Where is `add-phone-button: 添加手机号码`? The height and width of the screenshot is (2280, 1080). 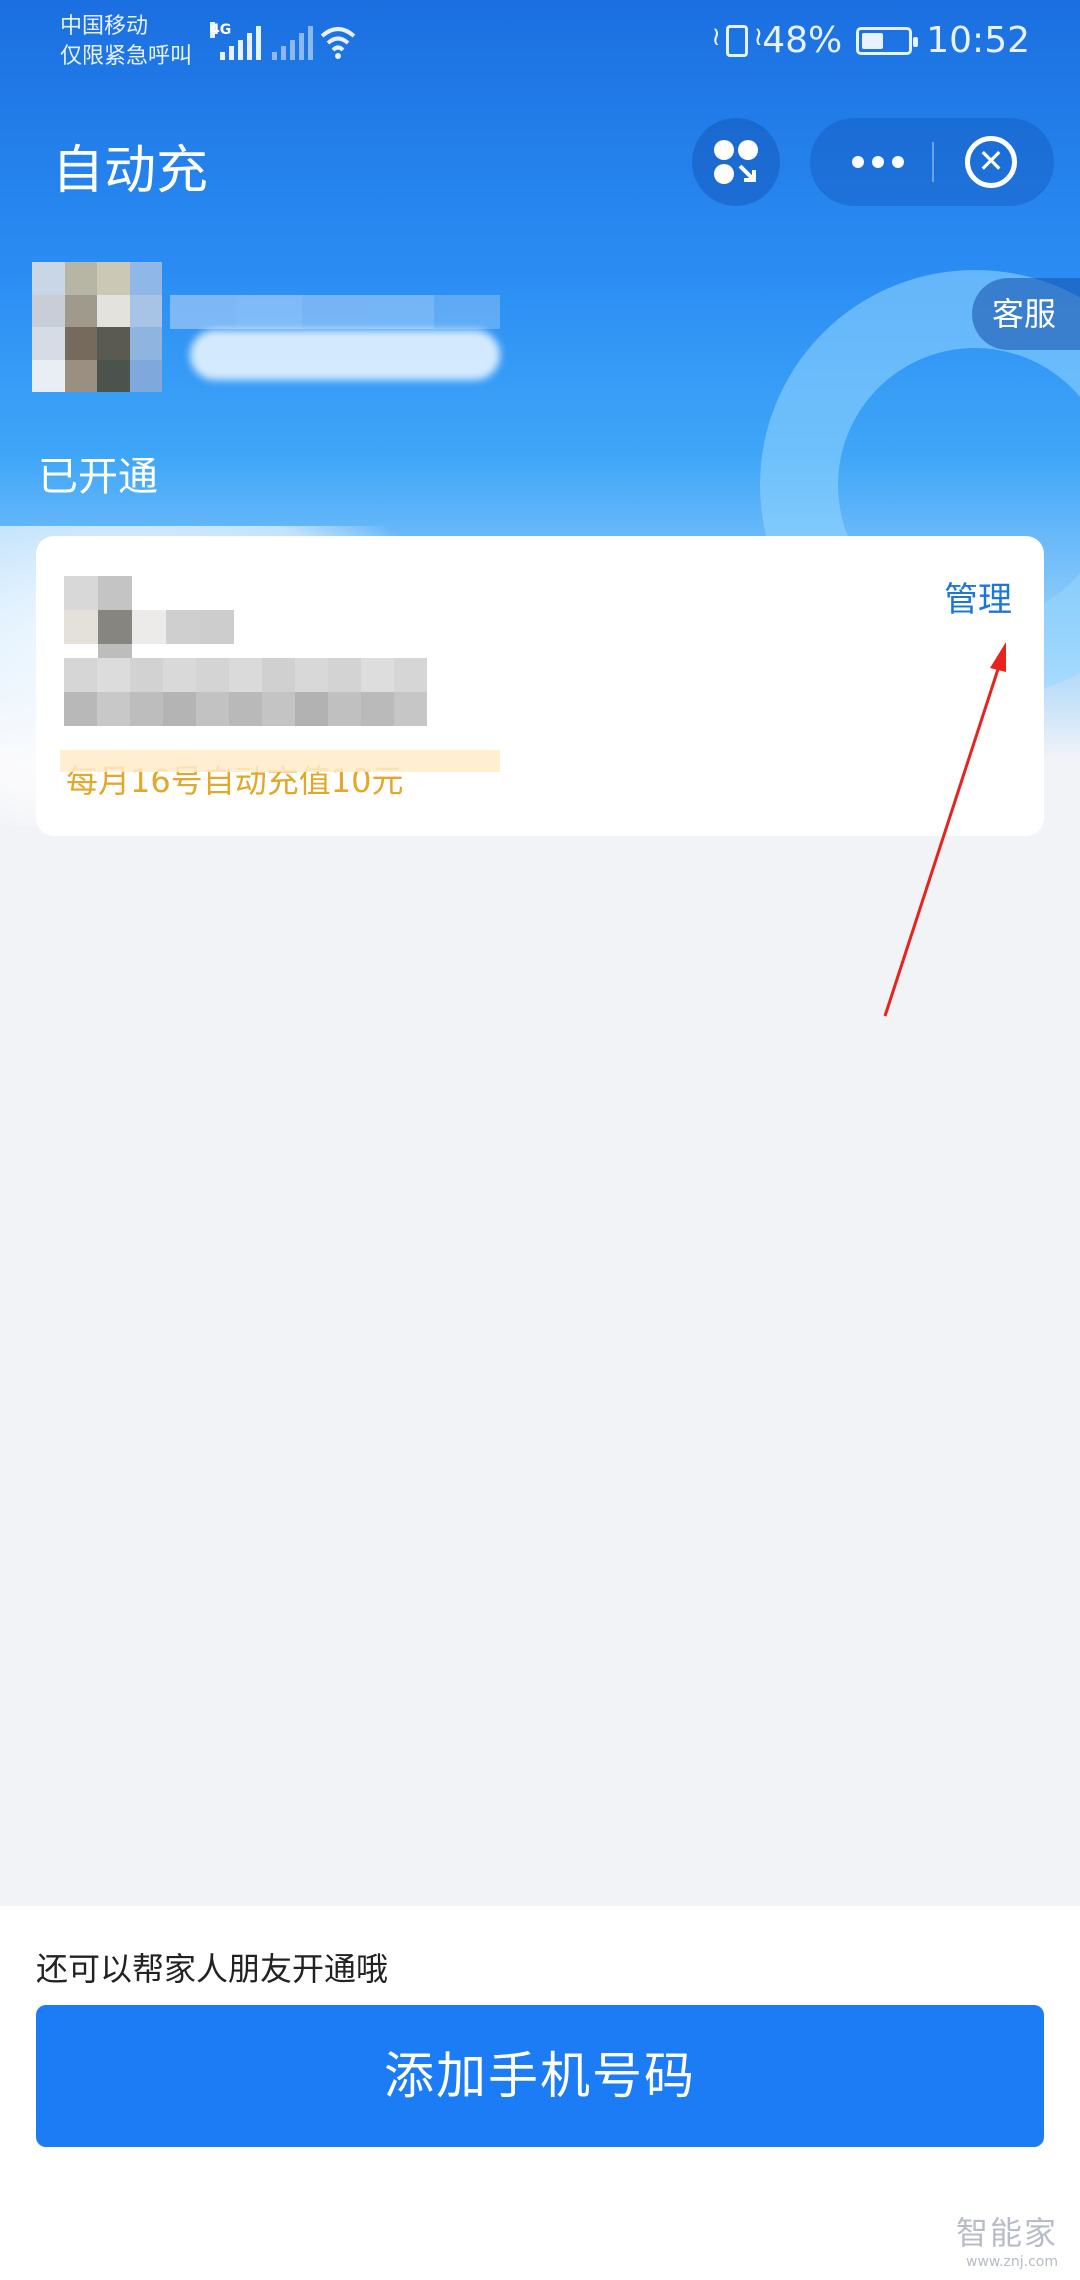 add-phone-button: 添加手机号码 is located at coordinates (540, 2076).